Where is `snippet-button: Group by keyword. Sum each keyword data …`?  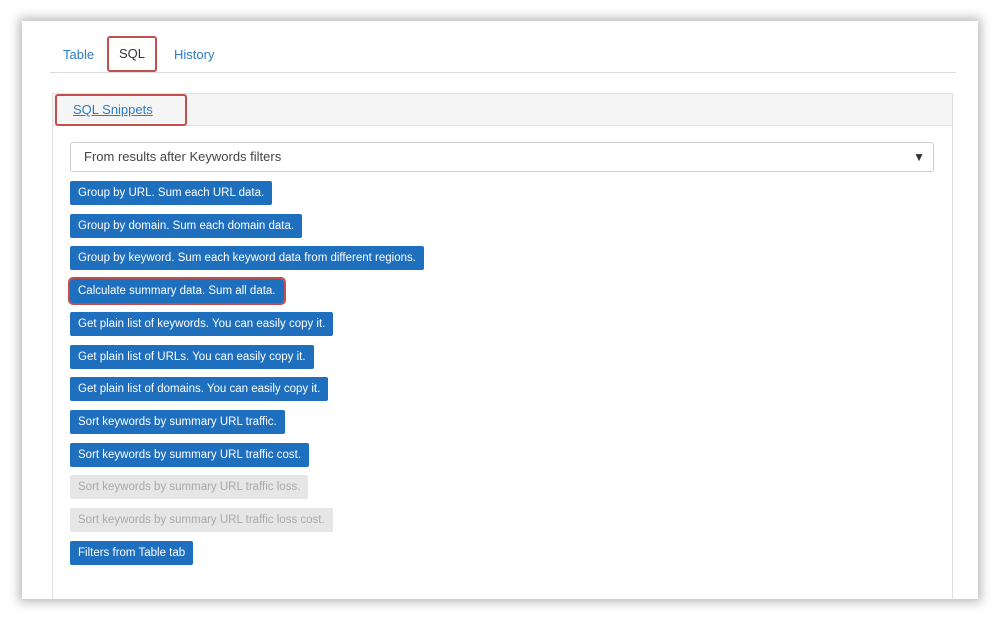
snippet-button: Group by keyword. Sum each keyword data … is located at coordinates (247, 258).